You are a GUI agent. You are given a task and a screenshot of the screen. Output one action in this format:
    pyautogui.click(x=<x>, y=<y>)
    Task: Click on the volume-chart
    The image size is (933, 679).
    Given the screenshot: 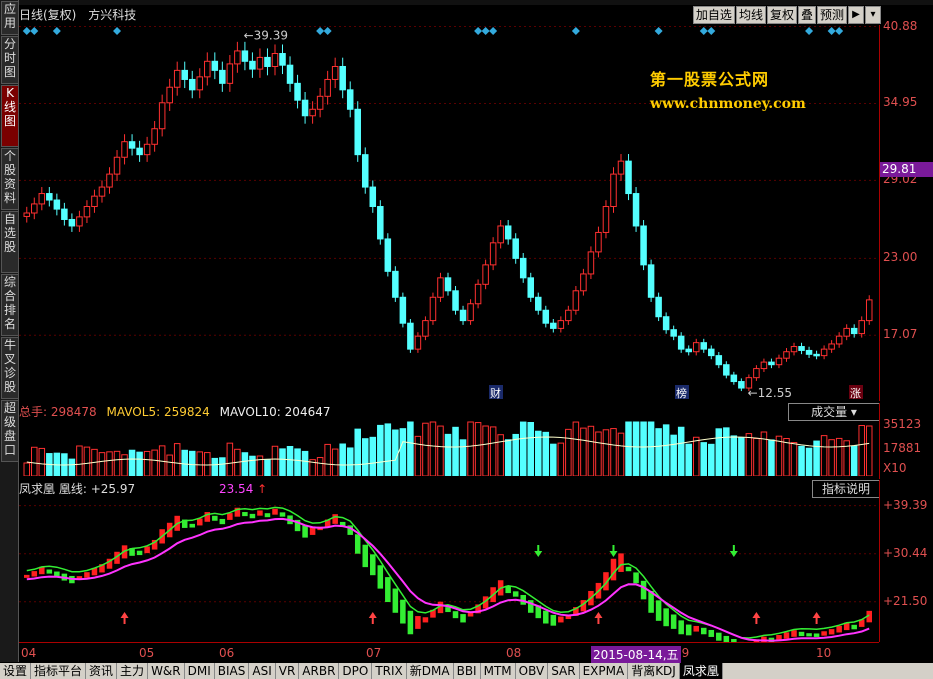 What is the action you would take?
    pyautogui.click(x=449, y=448)
    